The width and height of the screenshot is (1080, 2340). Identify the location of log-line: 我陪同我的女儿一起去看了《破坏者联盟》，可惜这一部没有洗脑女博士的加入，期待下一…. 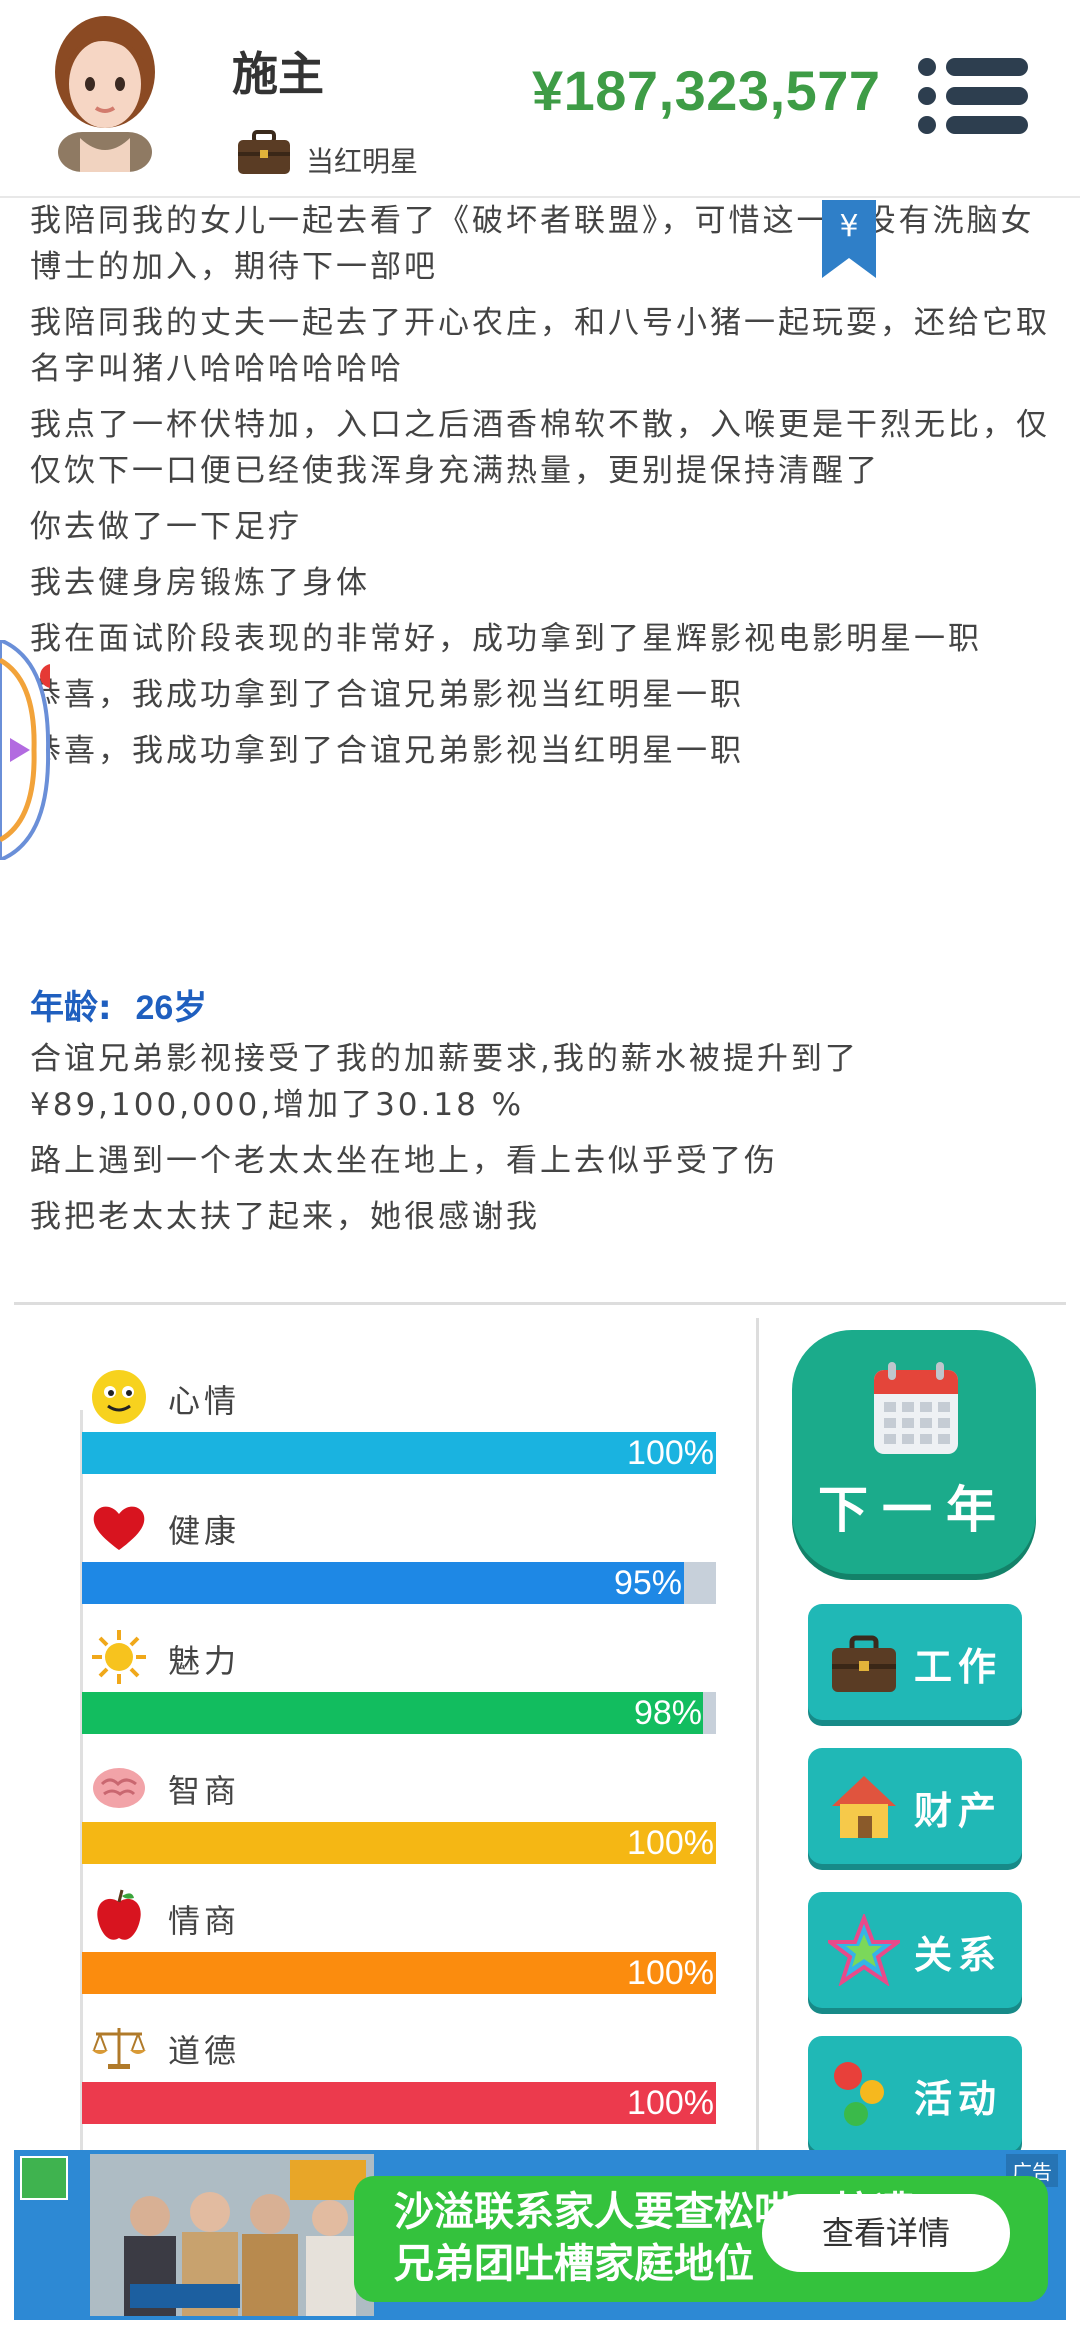
(532, 244).